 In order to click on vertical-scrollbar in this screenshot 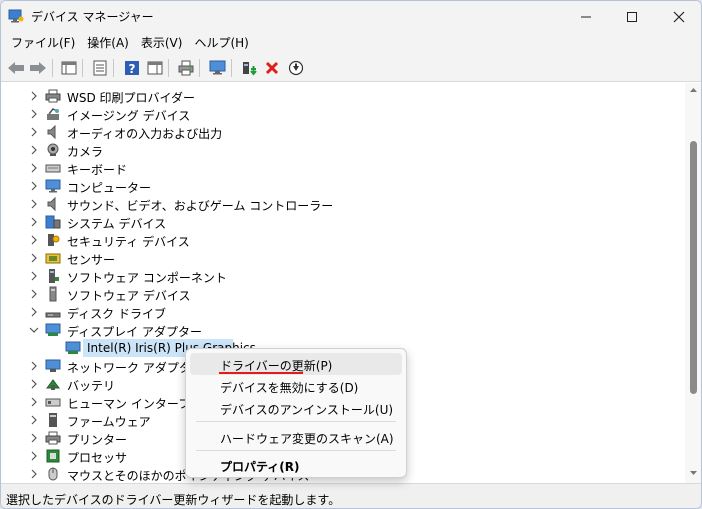, I will do `click(693, 283)`.